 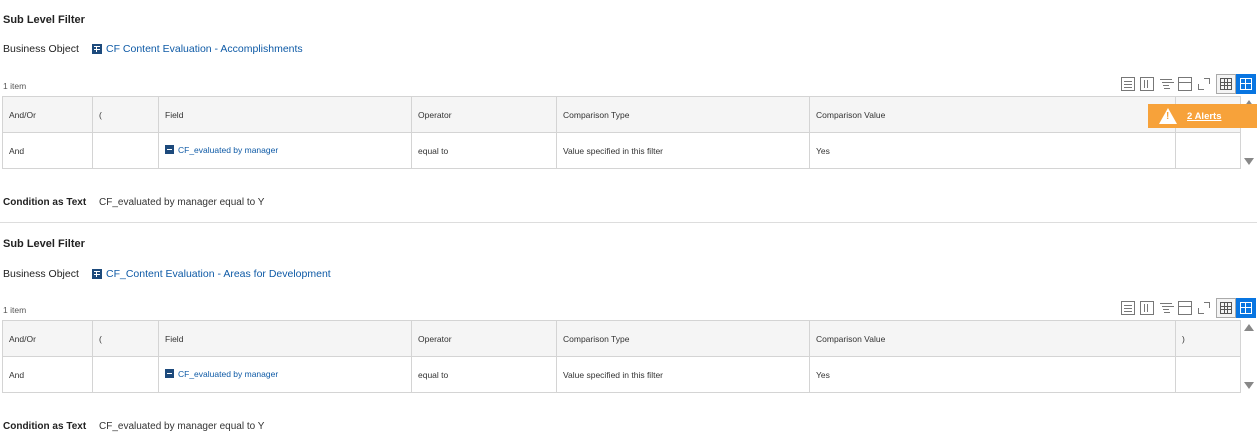 I want to click on alerts-badge: 2 Alerts, so click(x=1202, y=116).